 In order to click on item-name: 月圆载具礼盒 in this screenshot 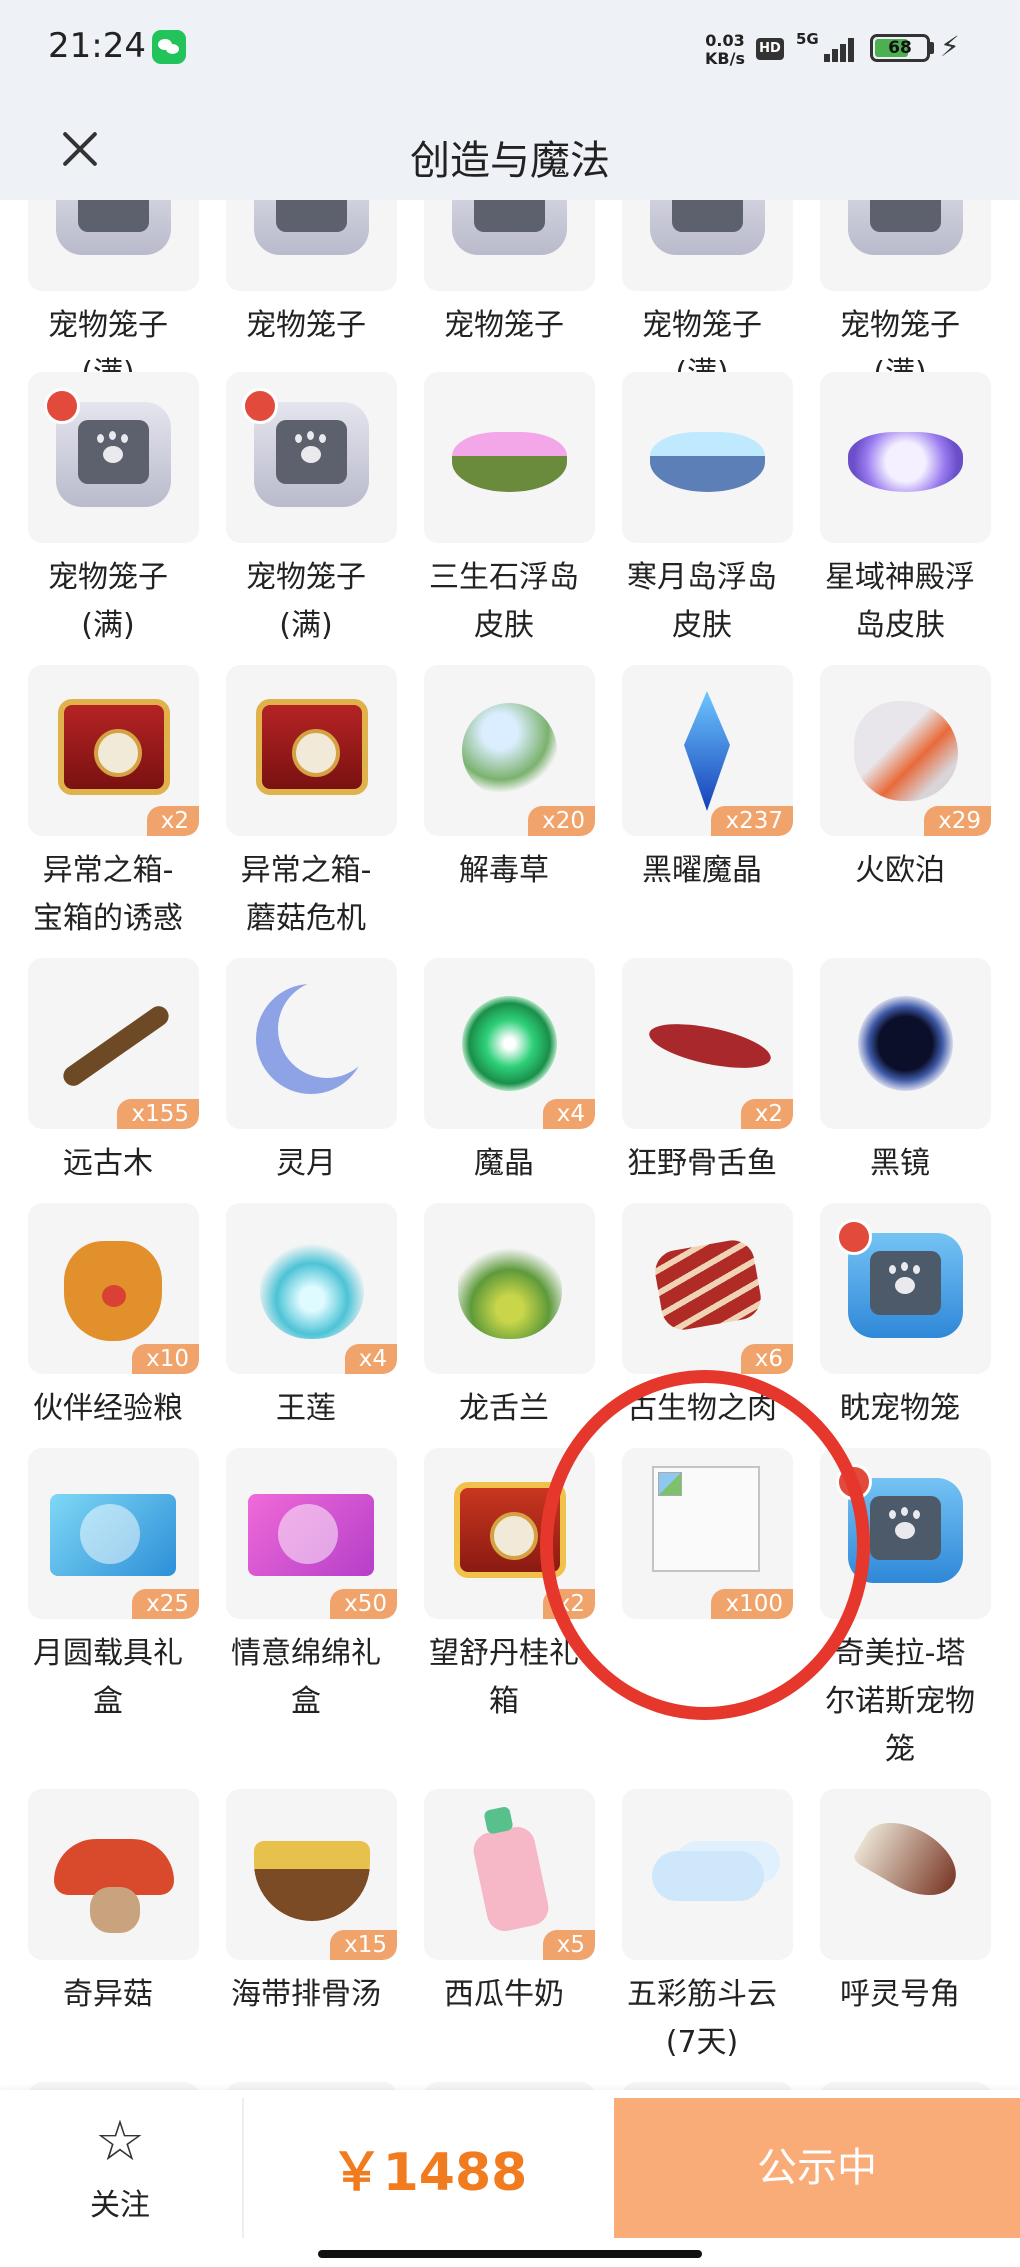, I will do `click(108, 1677)`.